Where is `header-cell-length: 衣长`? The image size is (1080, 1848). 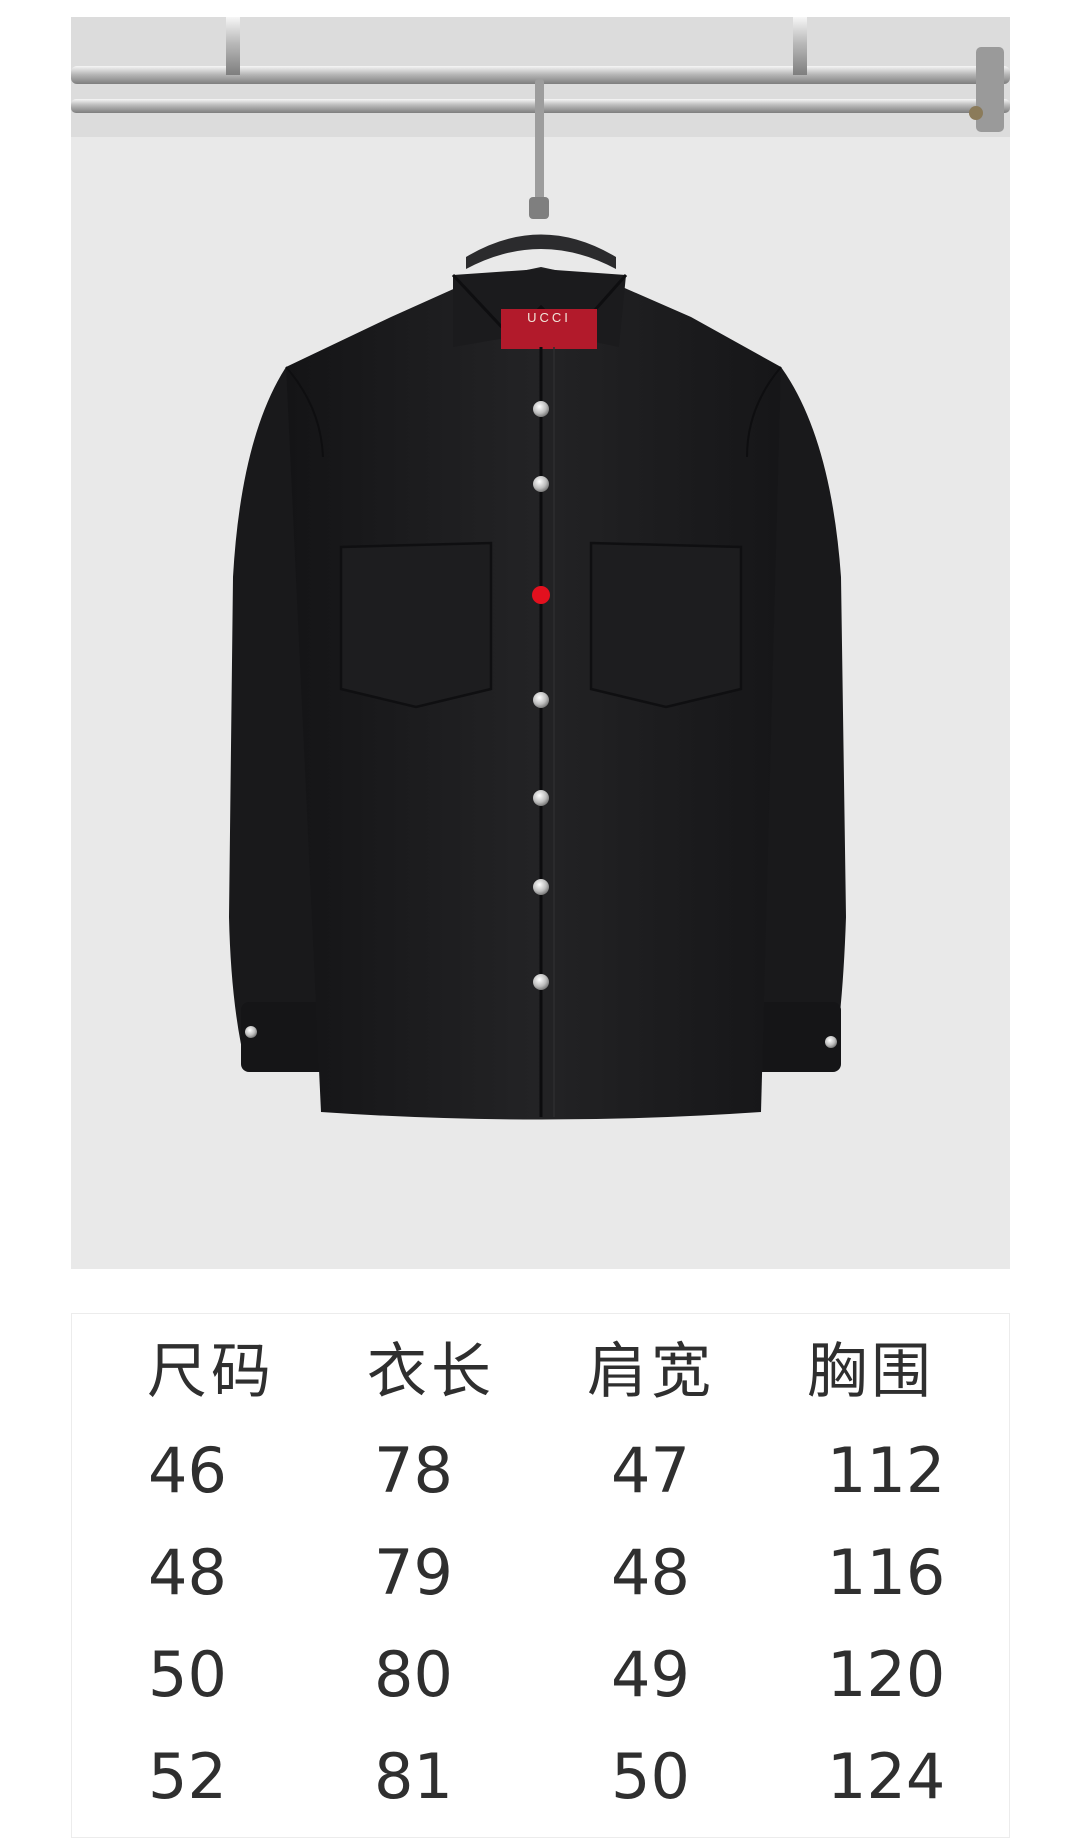
header-cell-length: 衣长 is located at coordinates (431, 1372).